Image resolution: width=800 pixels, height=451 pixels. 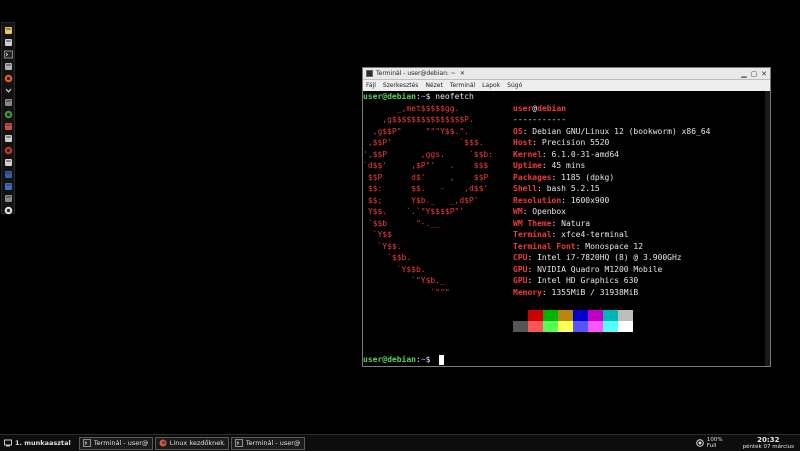 I want to click on battery-indicator: 100% Full, so click(x=709, y=443).